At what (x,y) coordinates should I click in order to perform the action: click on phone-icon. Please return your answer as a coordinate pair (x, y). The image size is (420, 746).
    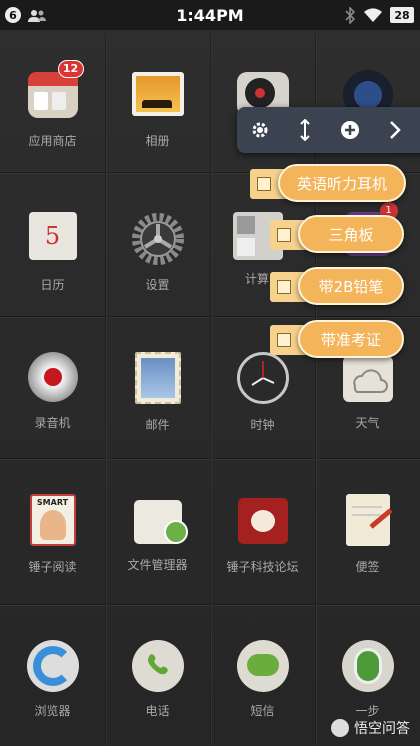
    Looking at the image, I should click on (157, 666).